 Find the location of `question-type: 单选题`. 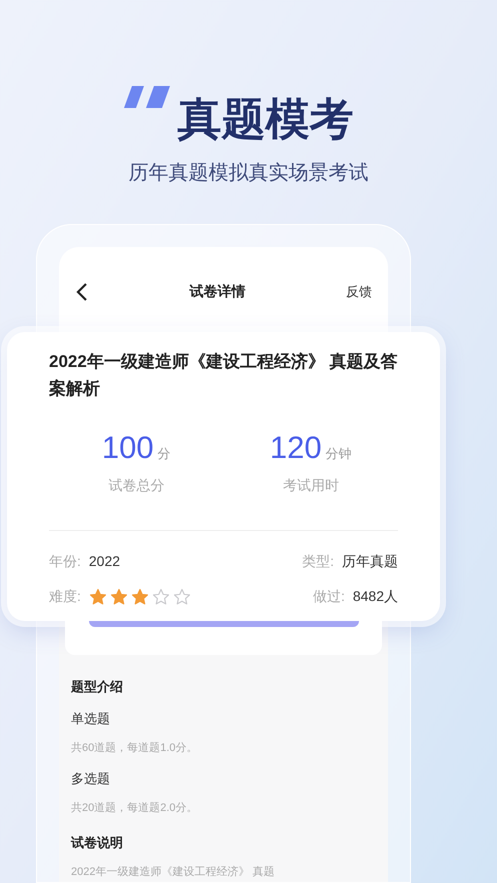

question-type: 单选题 is located at coordinates (91, 719).